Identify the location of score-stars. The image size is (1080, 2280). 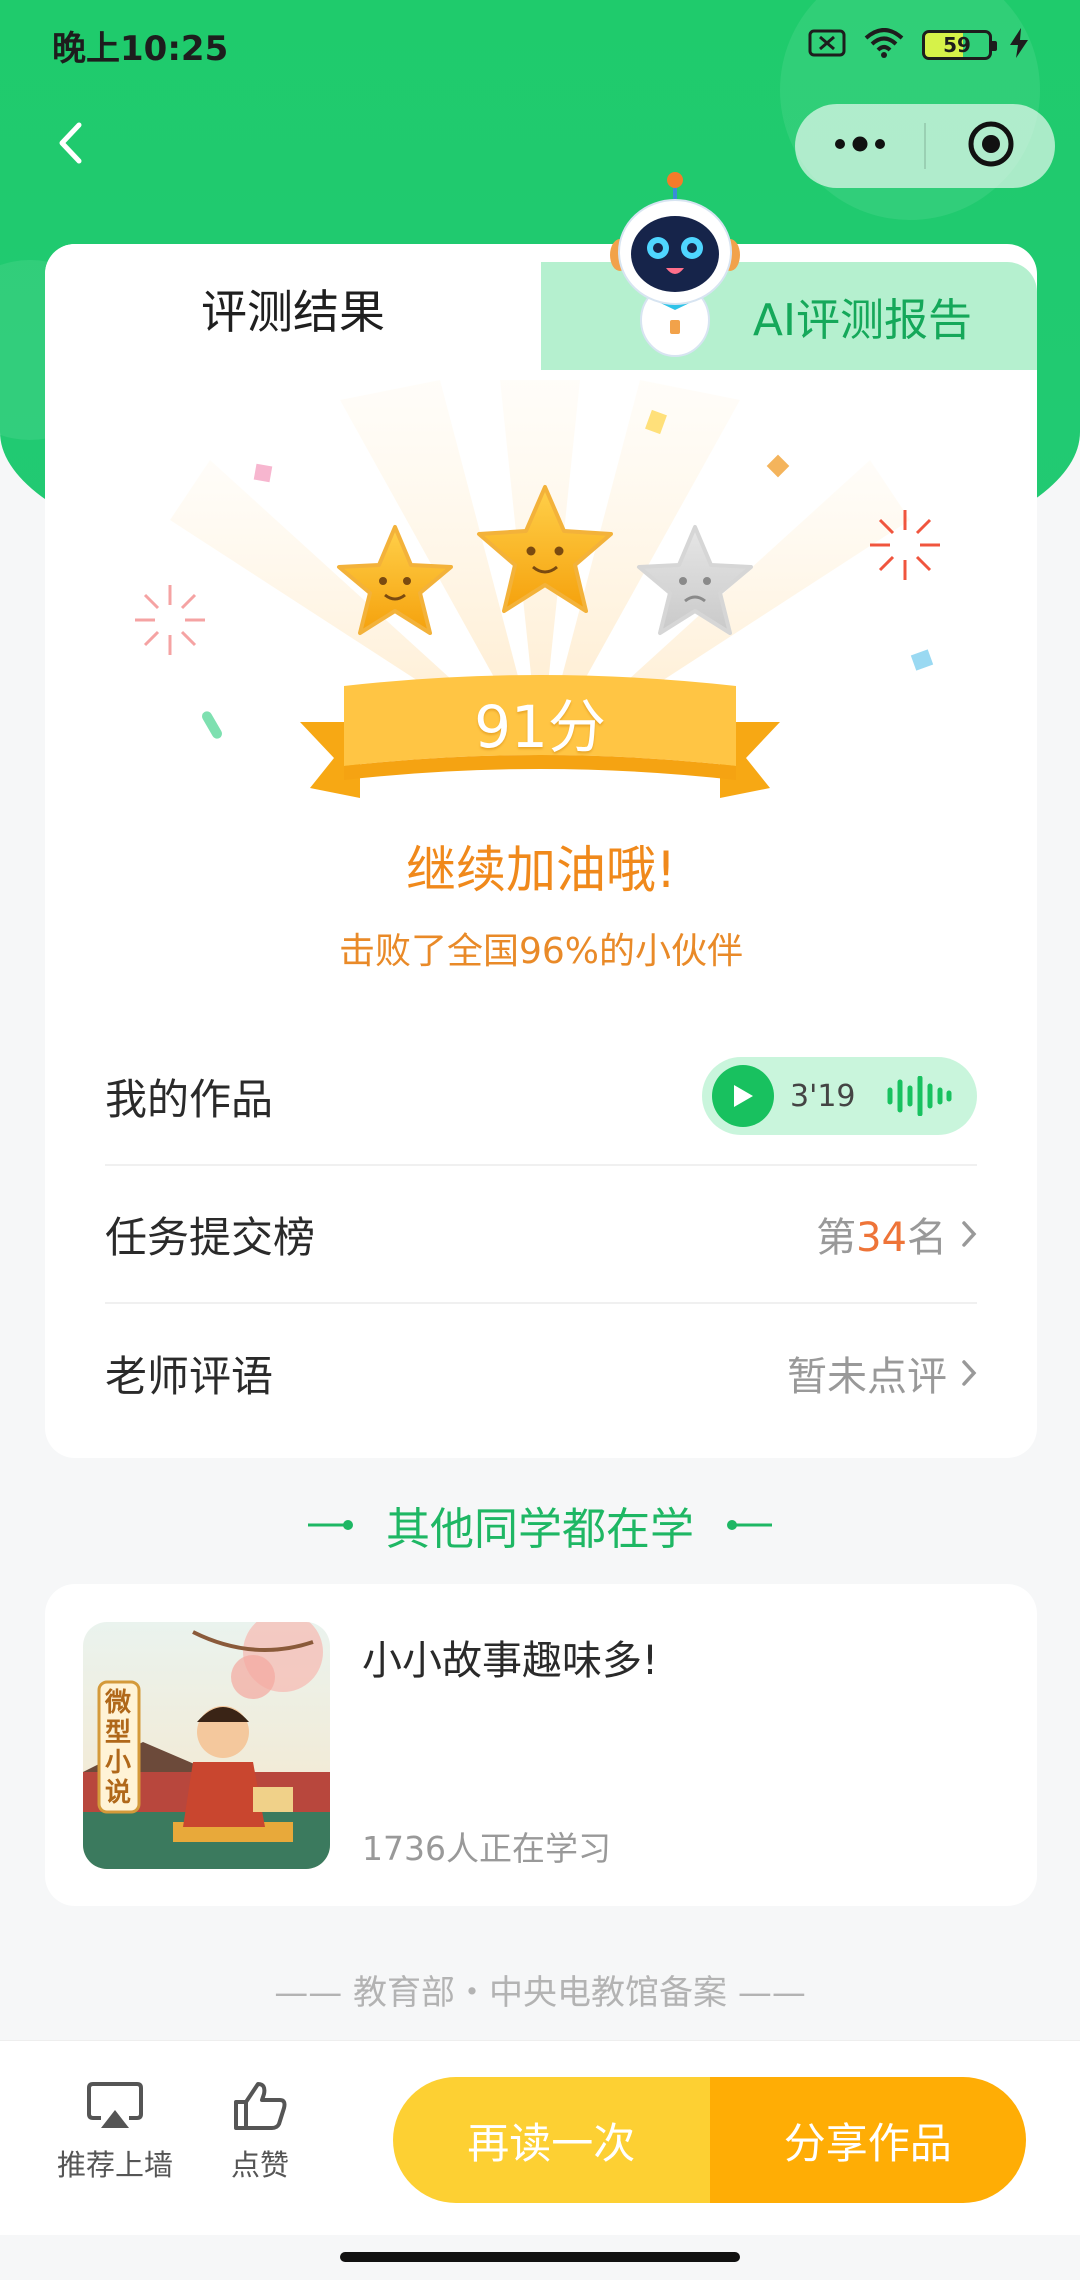
(545, 560).